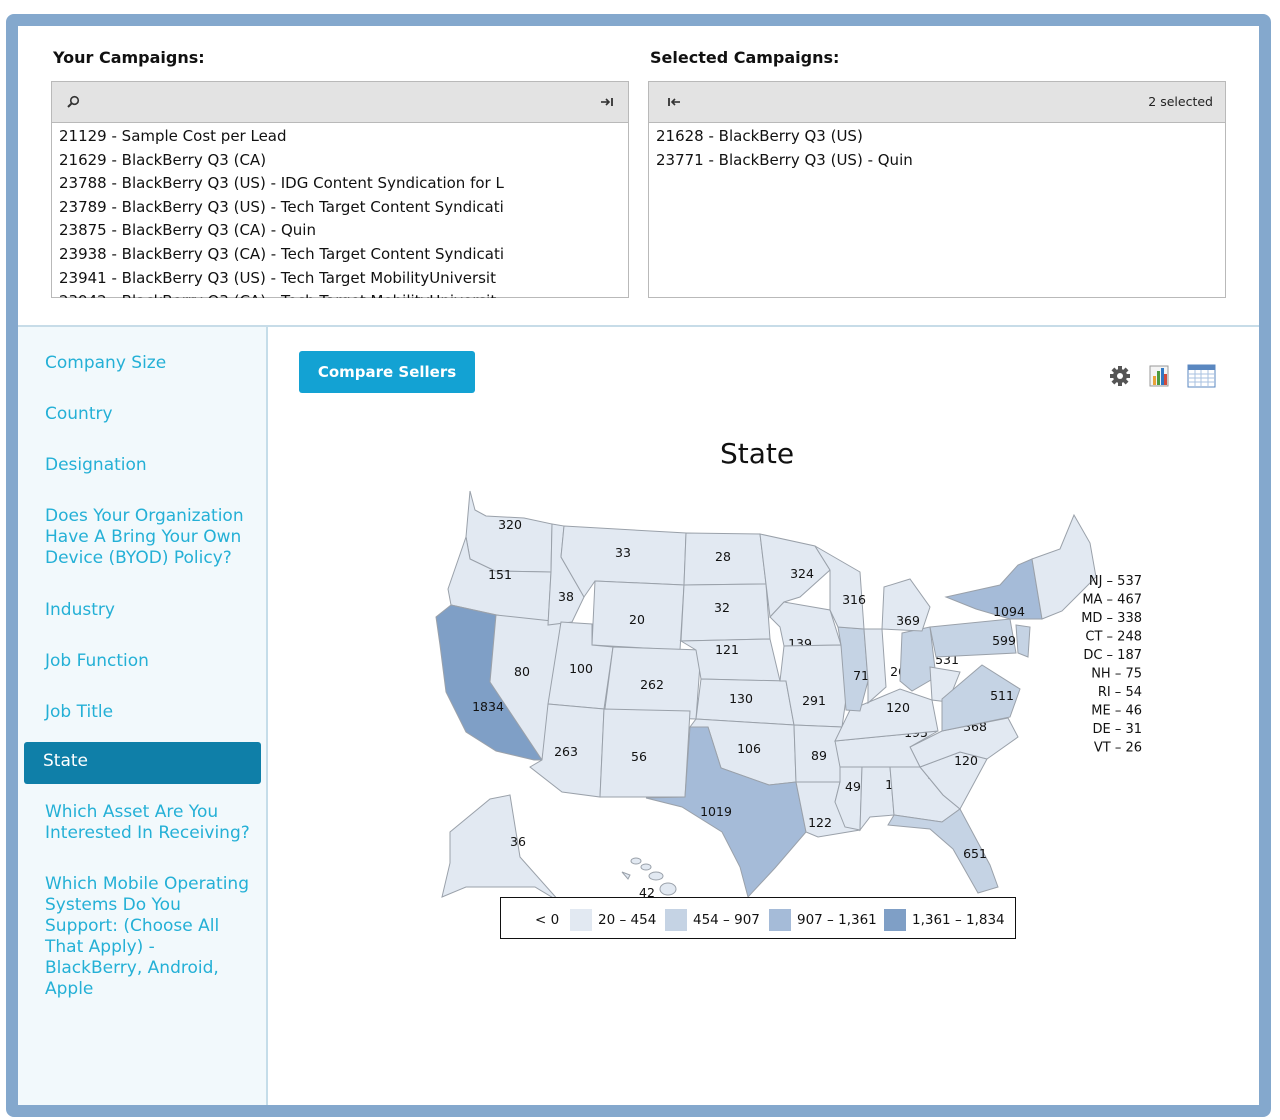 The width and height of the screenshot is (1280, 1120). I want to click on sidebar-item-job-title: Job Title, so click(147, 712).